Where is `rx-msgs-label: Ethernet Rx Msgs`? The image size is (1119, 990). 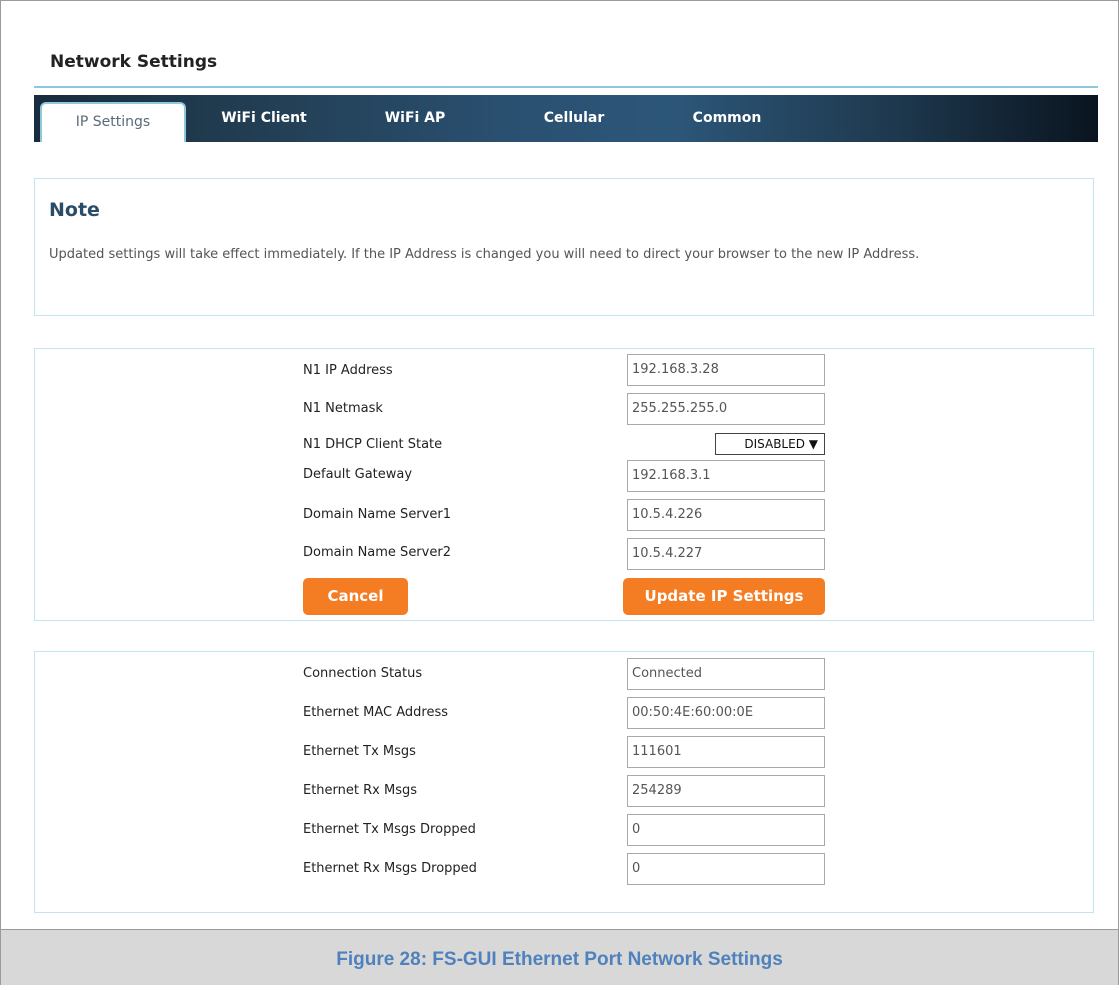
rx-msgs-label: Ethernet Rx Msgs is located at coordinates (360, 790).